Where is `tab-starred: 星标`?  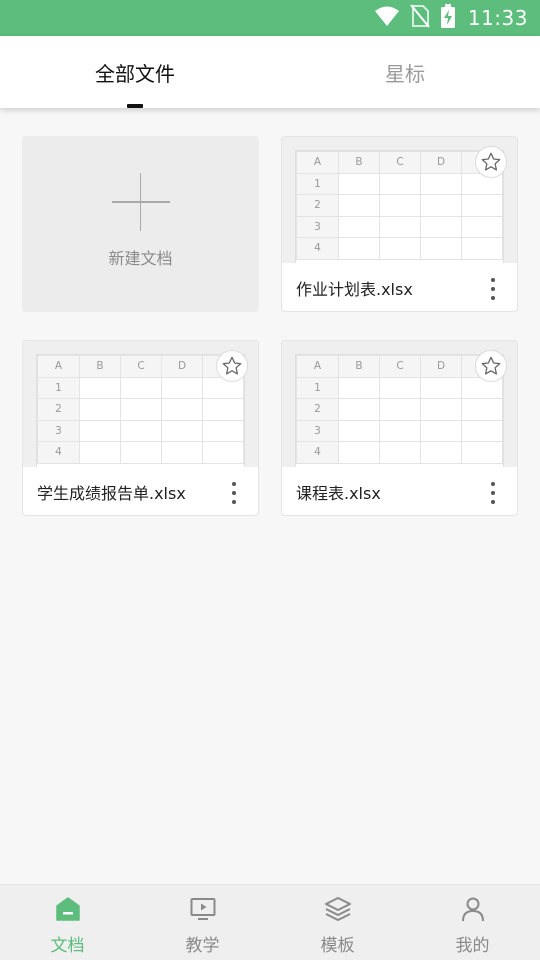
tab-starred: 星标 is located at coordinates (405, 72).